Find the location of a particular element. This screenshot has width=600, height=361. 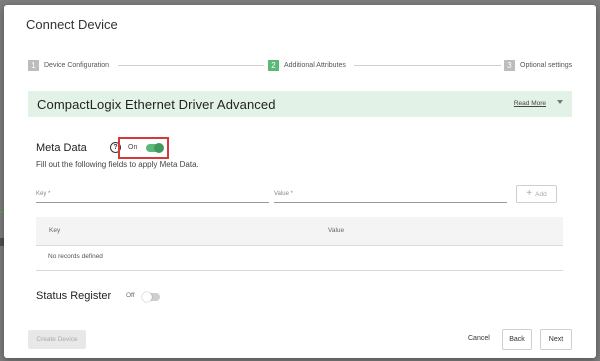

add-meta-button: + Add is located at coordinates (536, 194).